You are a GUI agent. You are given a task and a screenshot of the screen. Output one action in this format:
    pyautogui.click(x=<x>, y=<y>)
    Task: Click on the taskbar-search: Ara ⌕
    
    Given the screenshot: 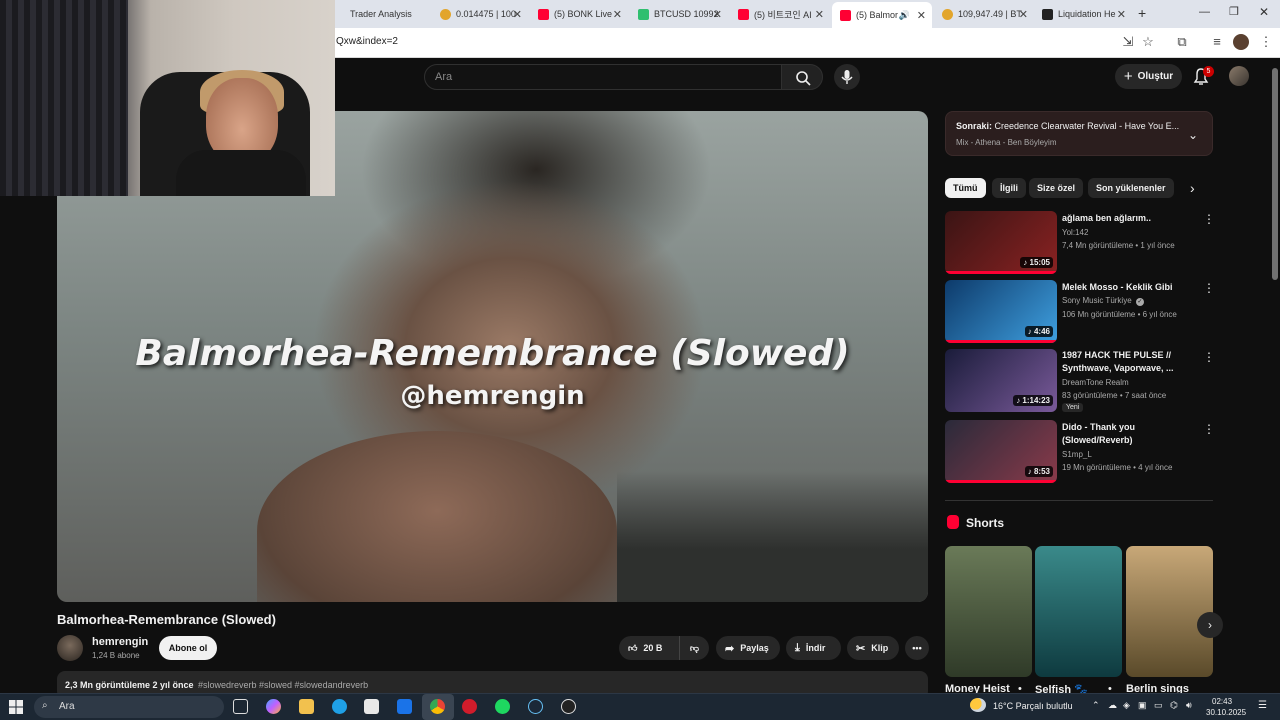 What is the action you would take?
    pyautogui.click(x=129, y=707)
    